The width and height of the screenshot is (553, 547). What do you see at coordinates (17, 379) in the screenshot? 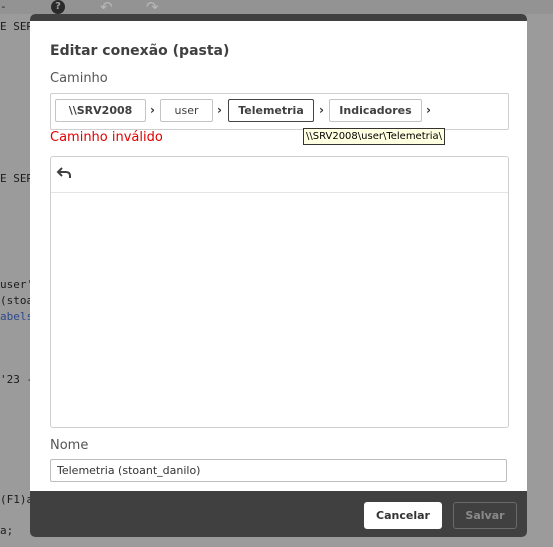
I see `code-line: '23 -` at bounding box center [17, 379].